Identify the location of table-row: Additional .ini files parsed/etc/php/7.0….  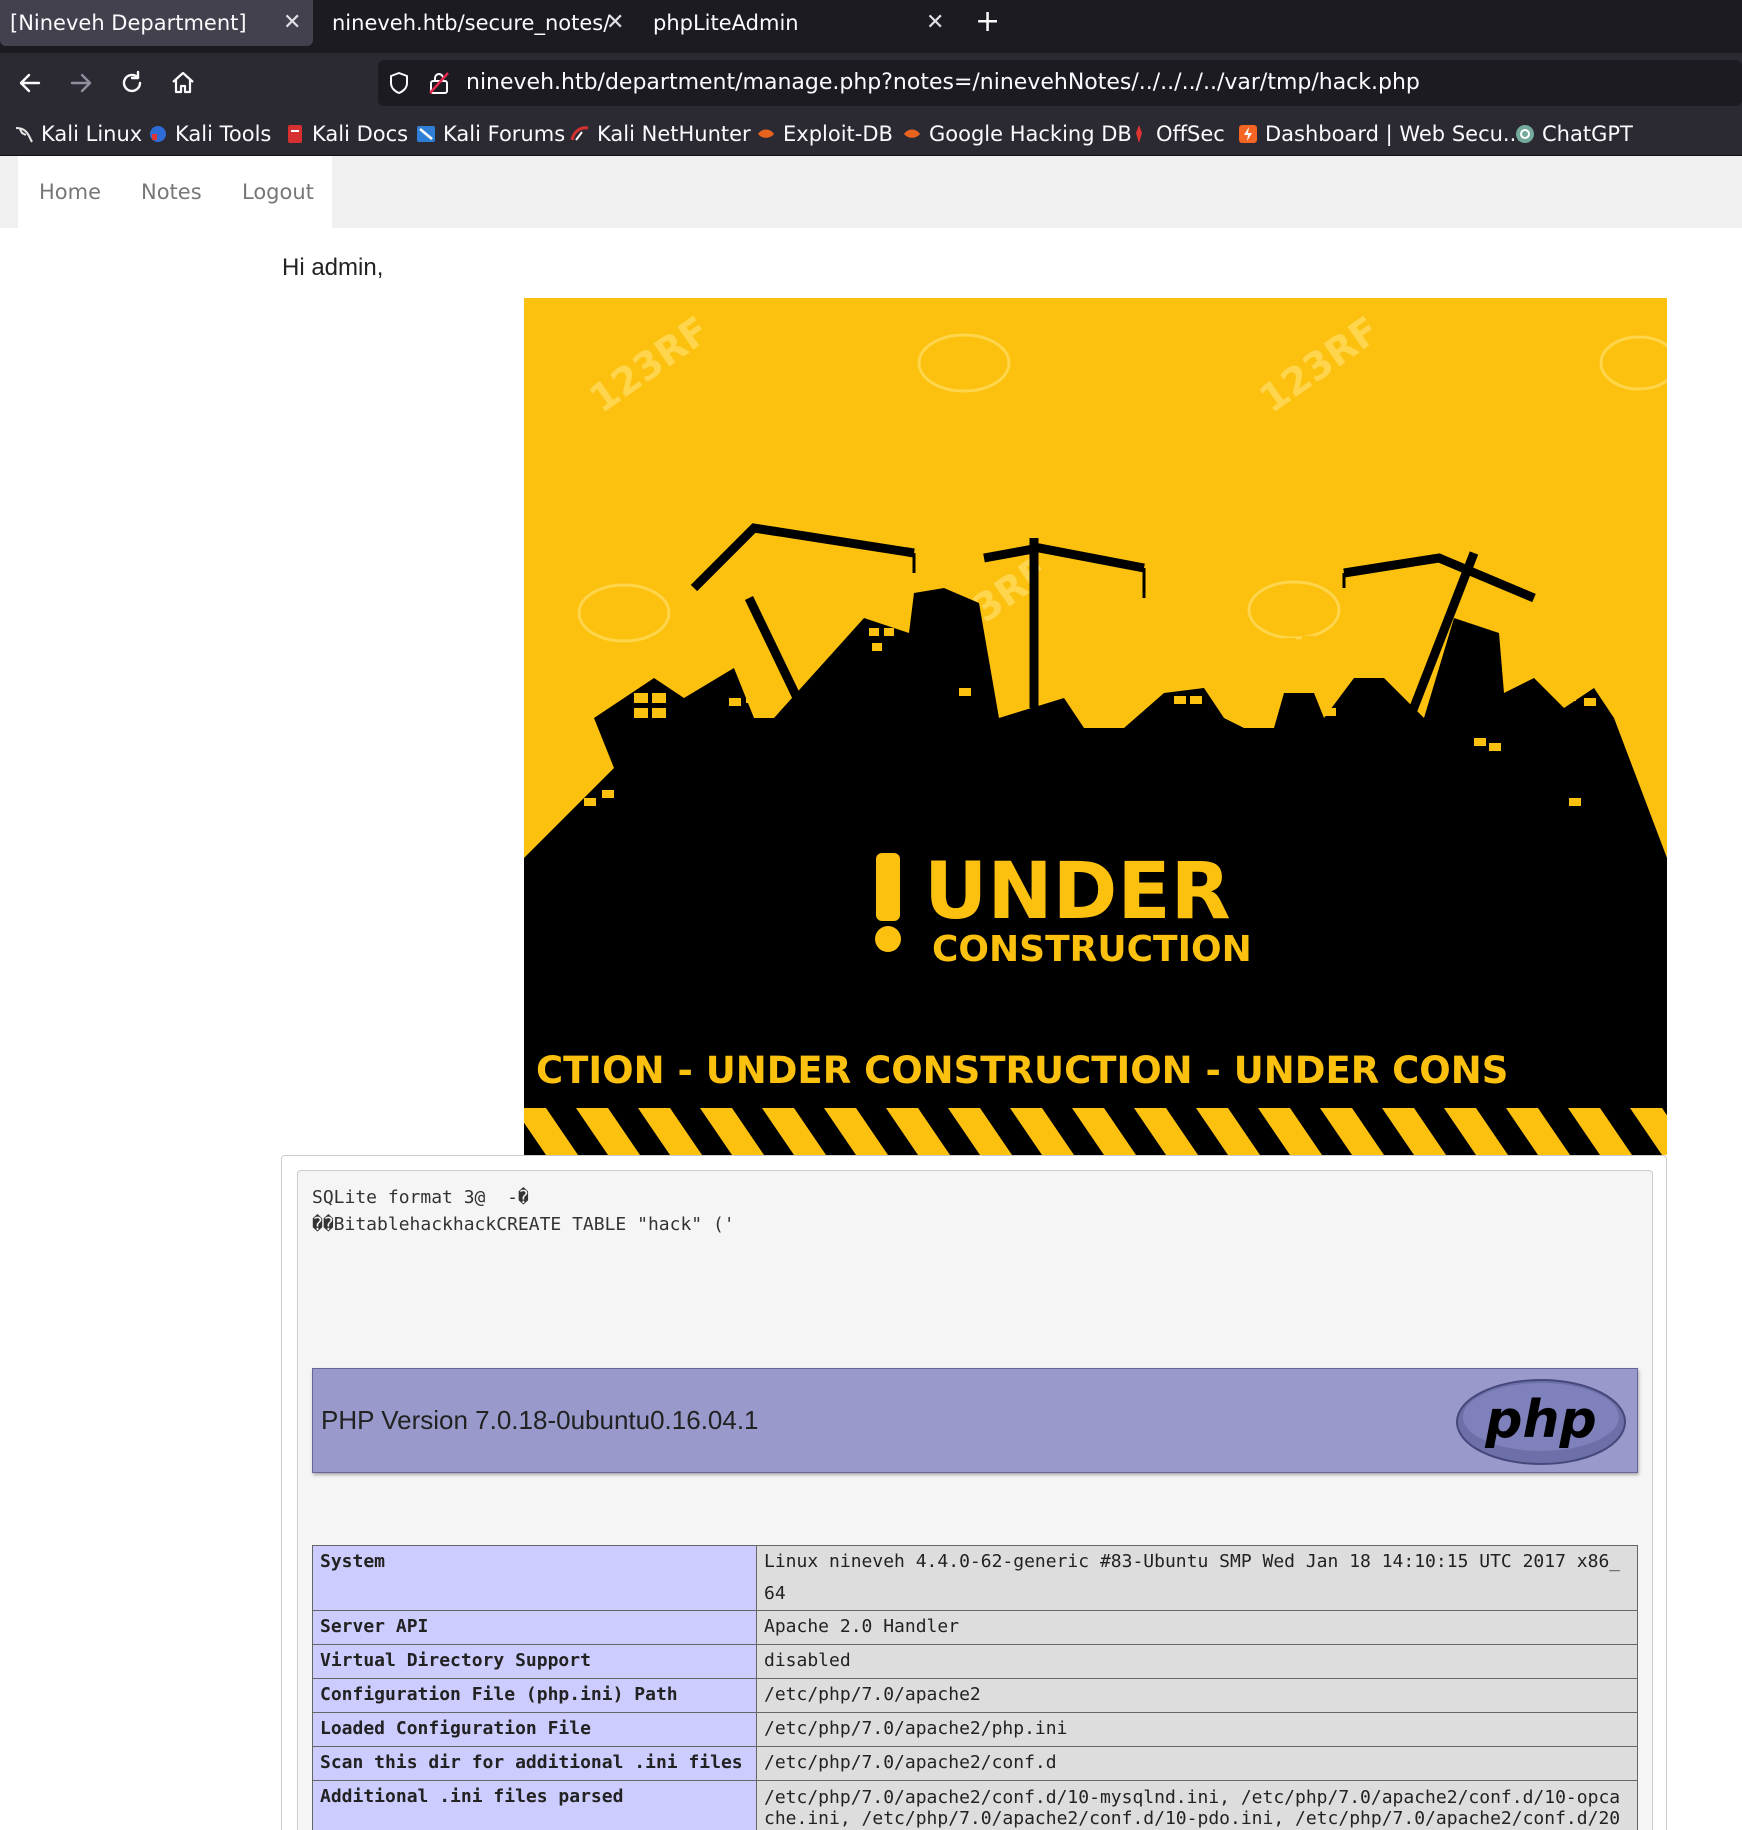
(975, 1805).